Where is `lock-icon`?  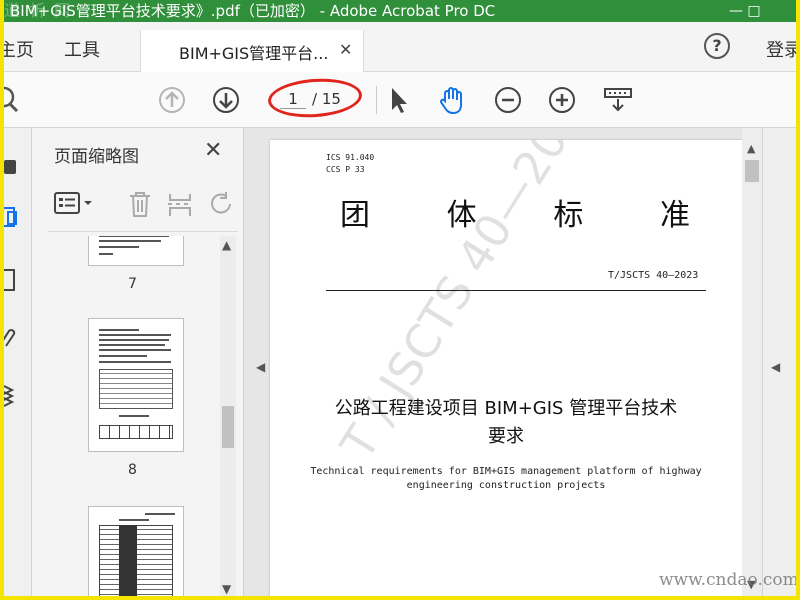
lock-icon is located at coordinates (15, 164).